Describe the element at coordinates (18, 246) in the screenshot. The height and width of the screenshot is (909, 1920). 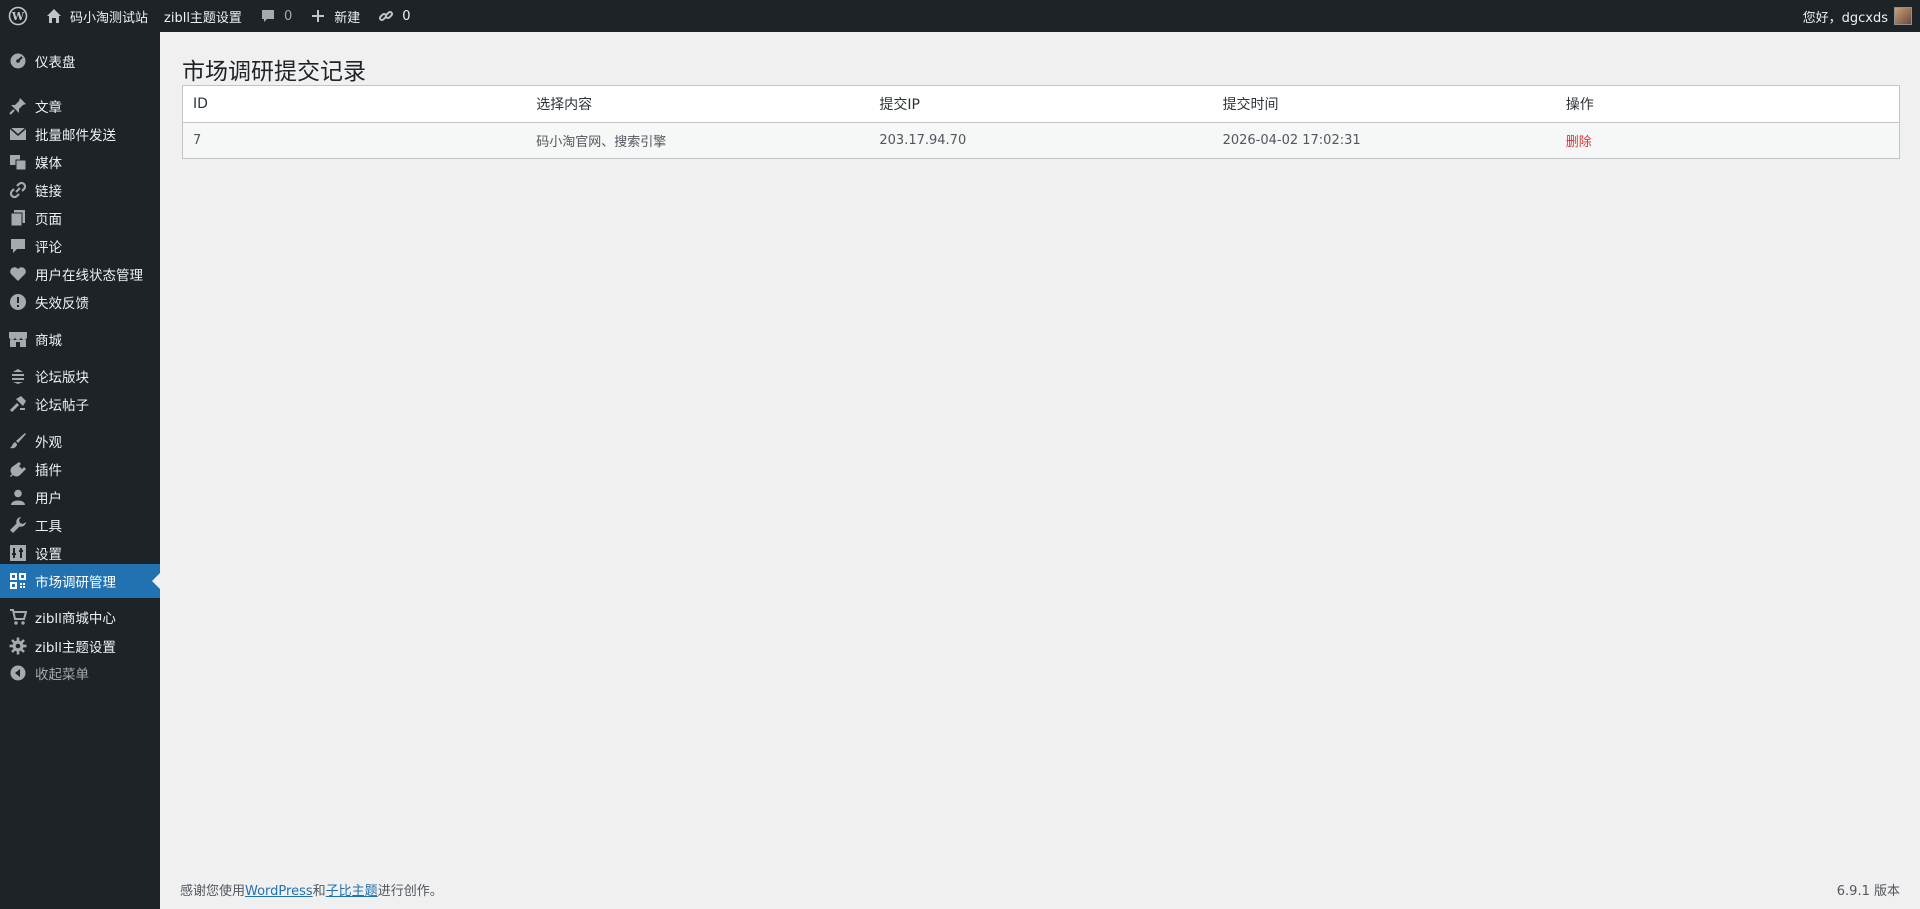
I see `comment-icon` at that location.